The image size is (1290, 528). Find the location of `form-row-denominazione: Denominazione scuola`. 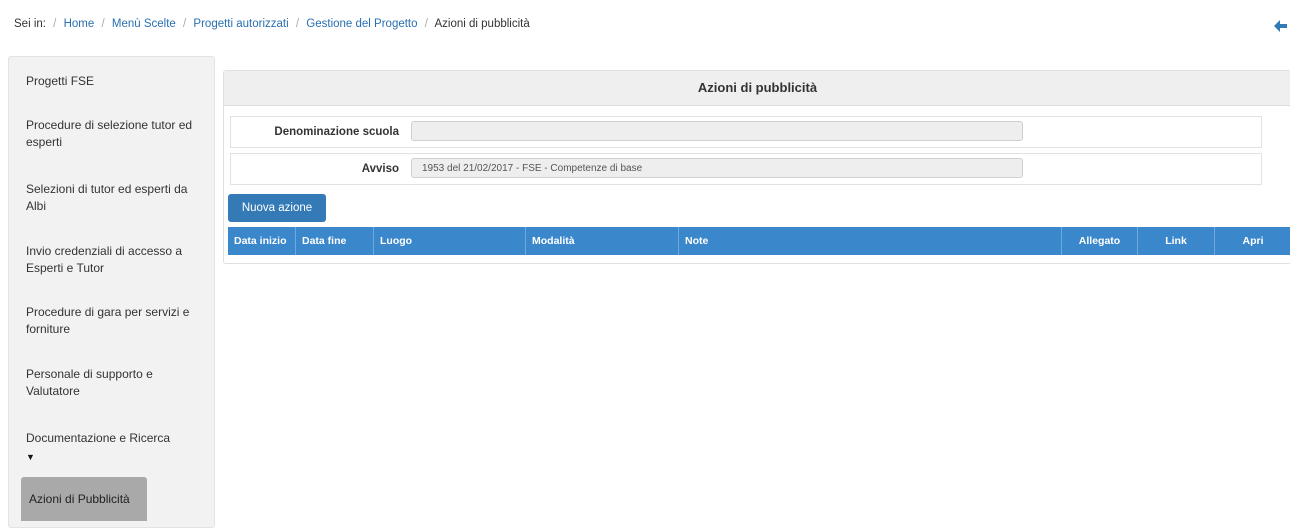

form-row-denominazione: Denominazione scuola is located at coordinates (746, 132).